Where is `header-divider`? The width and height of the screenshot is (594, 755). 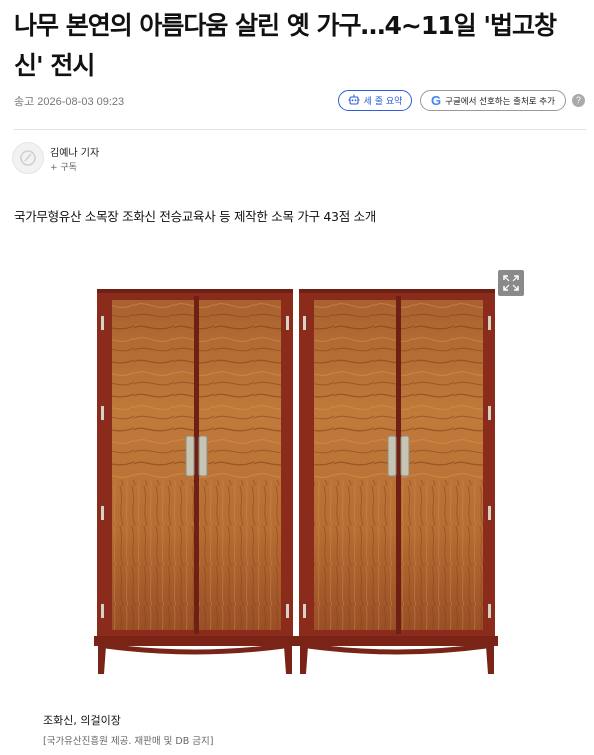 header-divider is located at coordinates (300, 129).